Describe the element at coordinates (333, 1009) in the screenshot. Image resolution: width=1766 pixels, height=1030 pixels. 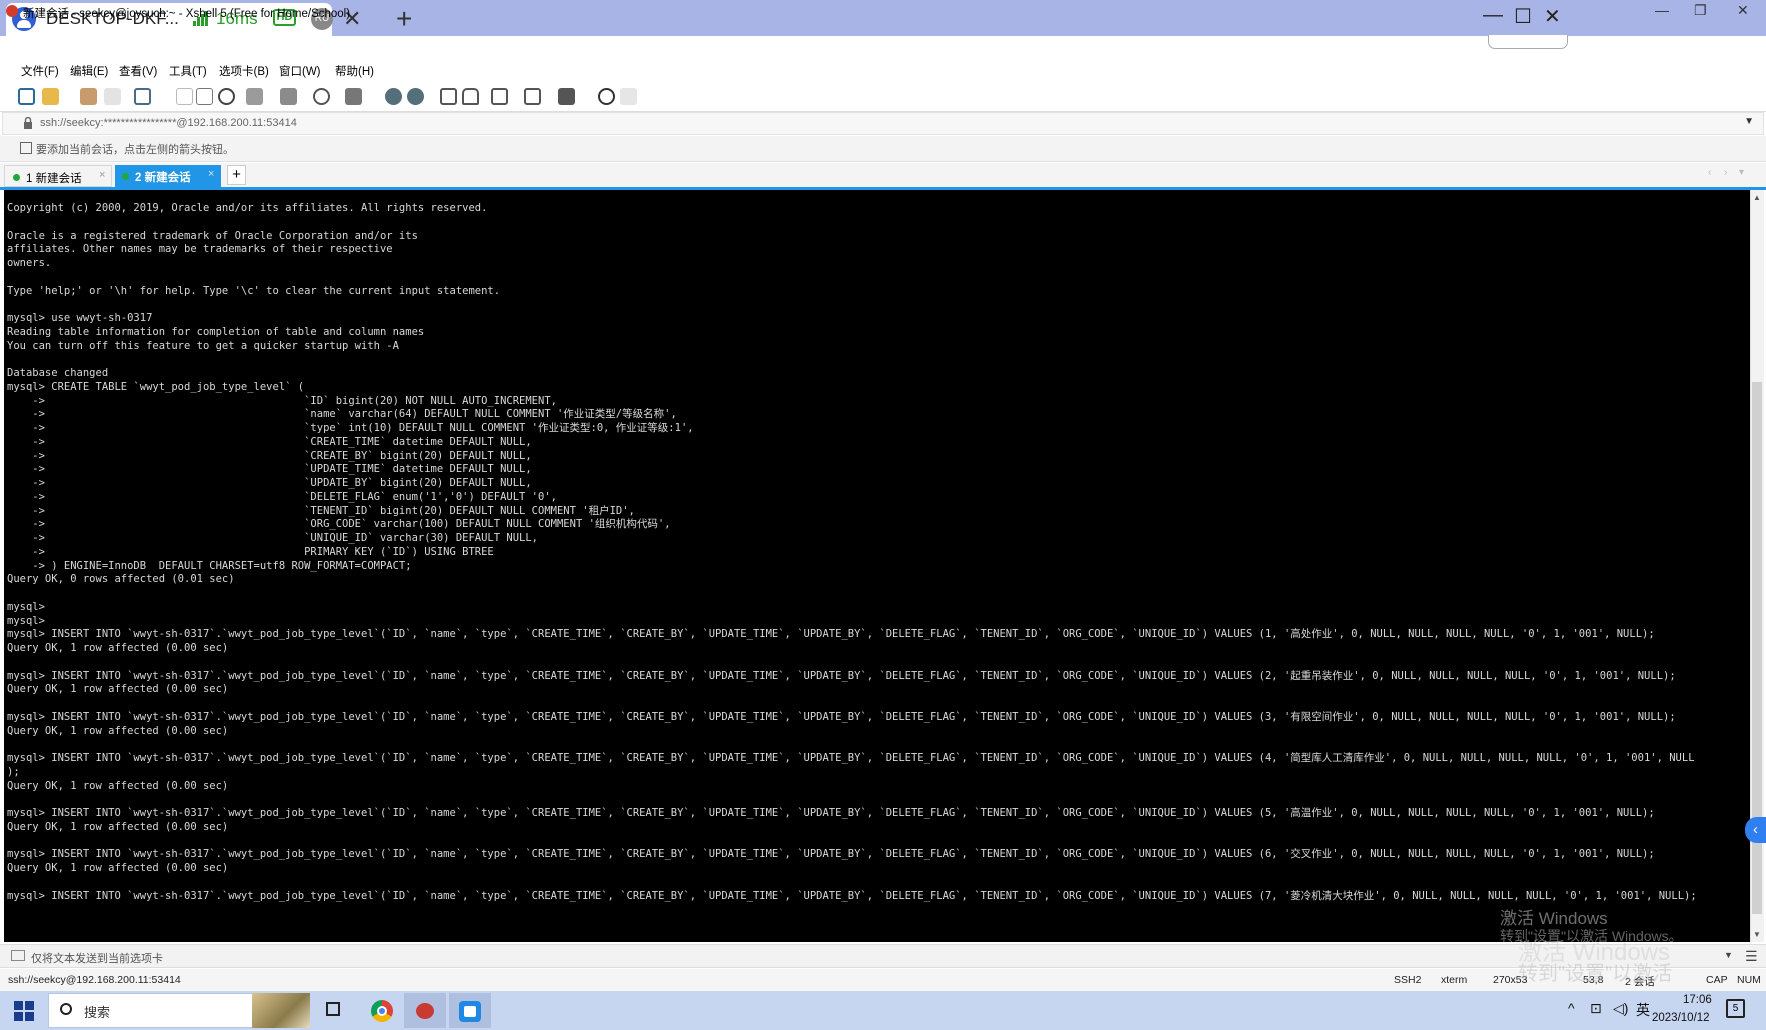
I see `task-view-icon` at that location.